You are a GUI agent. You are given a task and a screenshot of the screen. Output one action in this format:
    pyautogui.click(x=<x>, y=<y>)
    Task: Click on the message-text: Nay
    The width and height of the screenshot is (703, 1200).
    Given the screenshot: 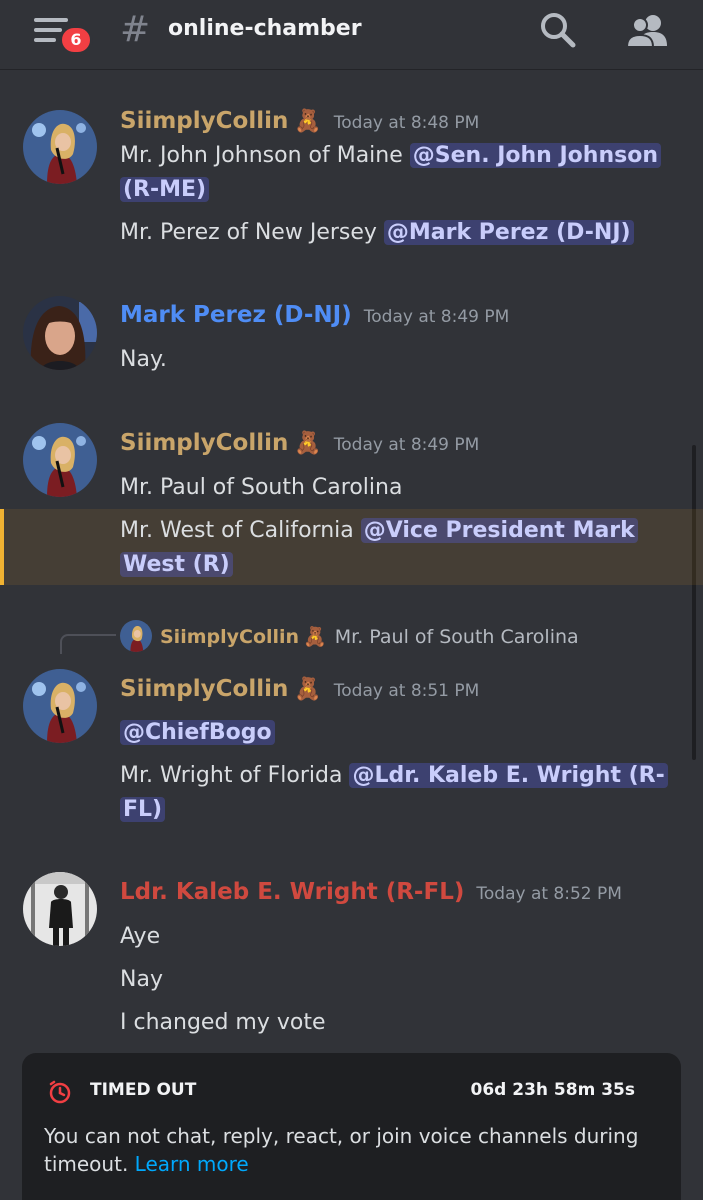 What is the action you would take?
    pyautogui.click(x=141, y=979)
    